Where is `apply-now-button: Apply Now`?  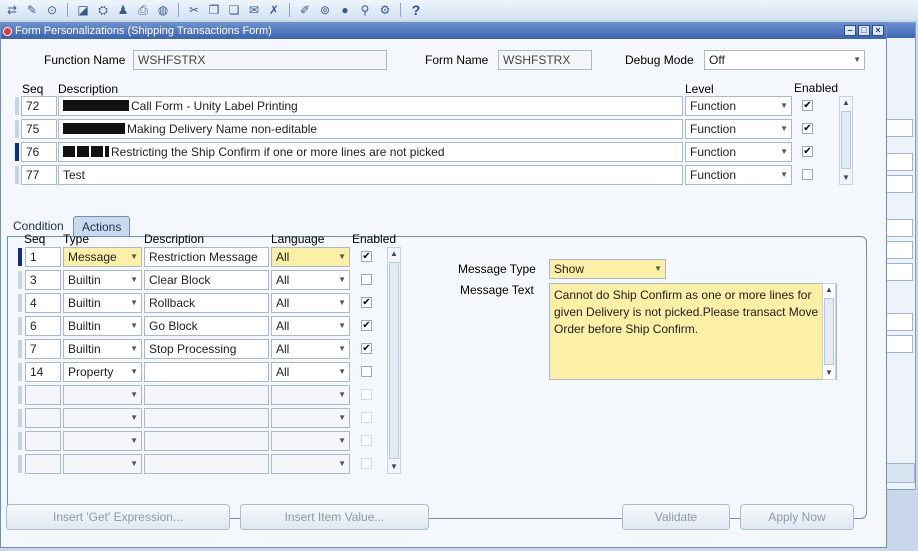
apply-now-button: Apply Now is located at coordinates (797, 517).